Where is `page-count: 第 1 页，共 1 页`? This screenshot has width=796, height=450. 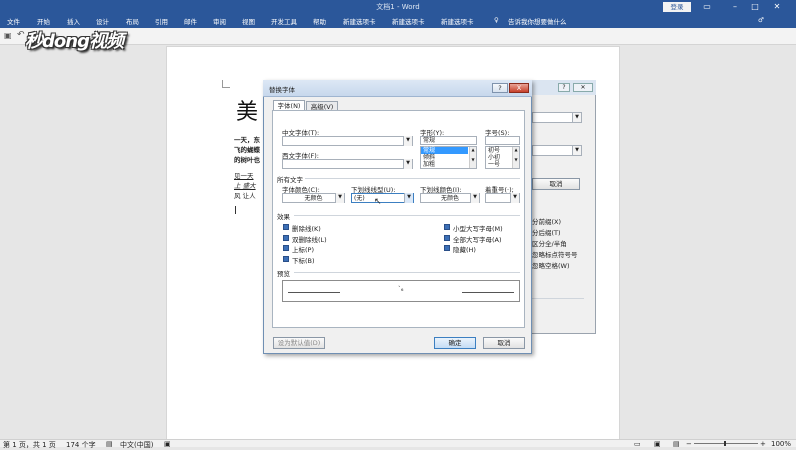
page-count: 第 1 页，共 1 页 is located at coordinates (29, 445).